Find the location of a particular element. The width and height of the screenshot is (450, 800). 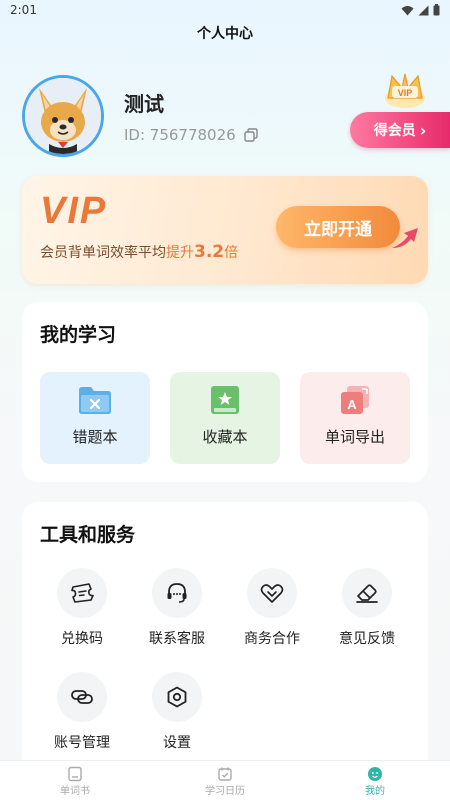

vip-title: VIP is located at coordinates (74, 211).